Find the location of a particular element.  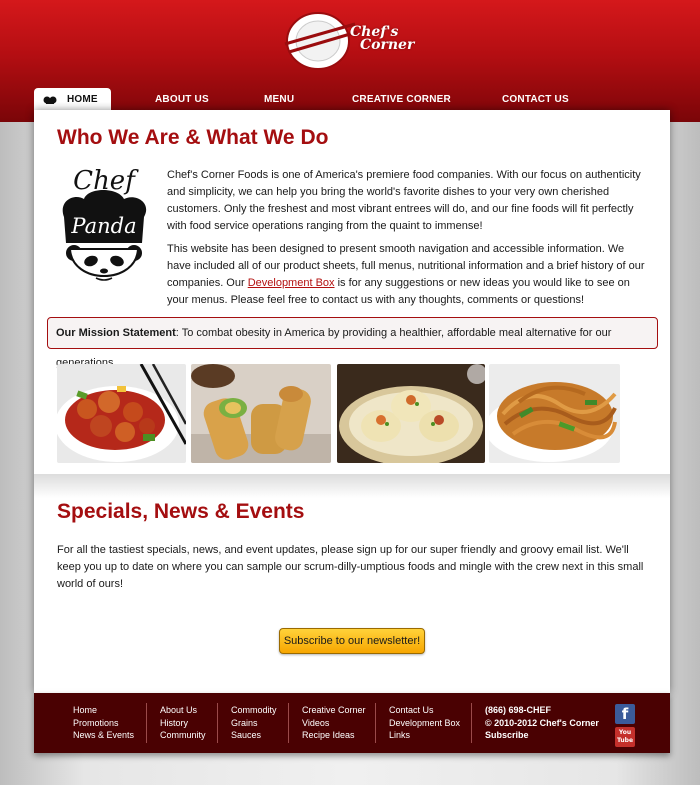

nav-label-menu: MENU is located at coordinates (279, 99).